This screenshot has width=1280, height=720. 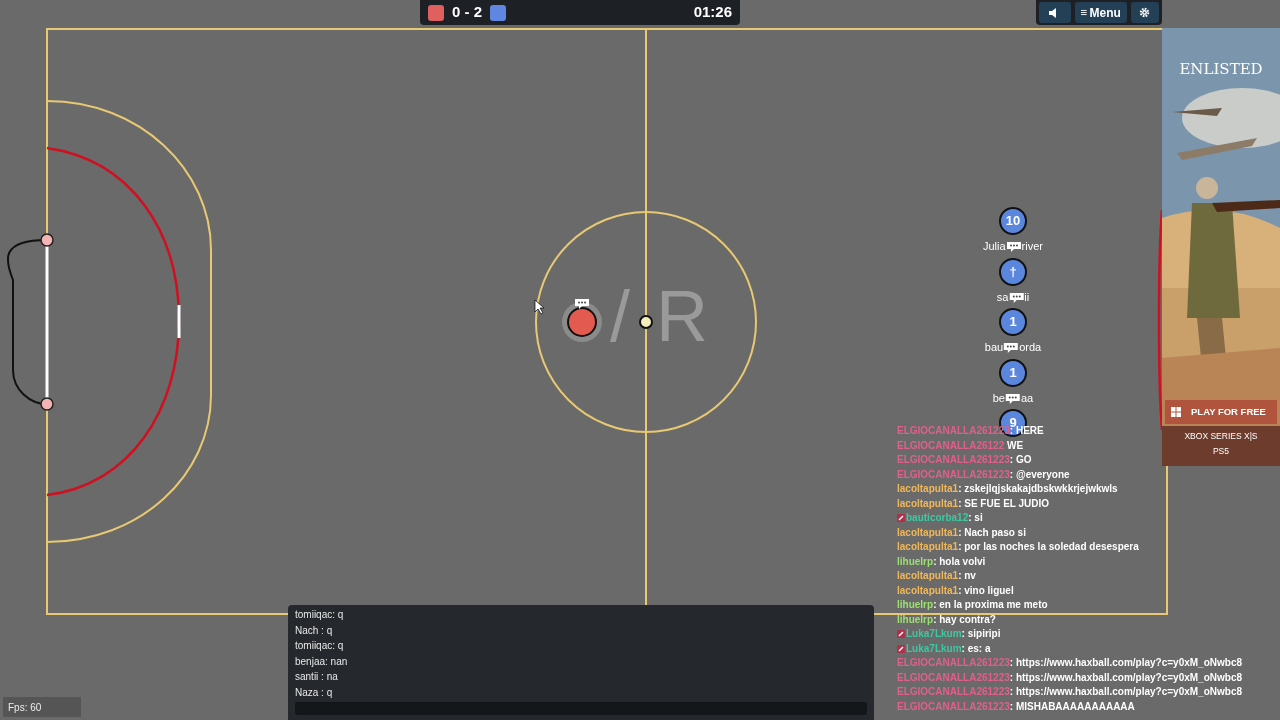 I want to click on platform-label: PS5, so click(x=1221, y=451).